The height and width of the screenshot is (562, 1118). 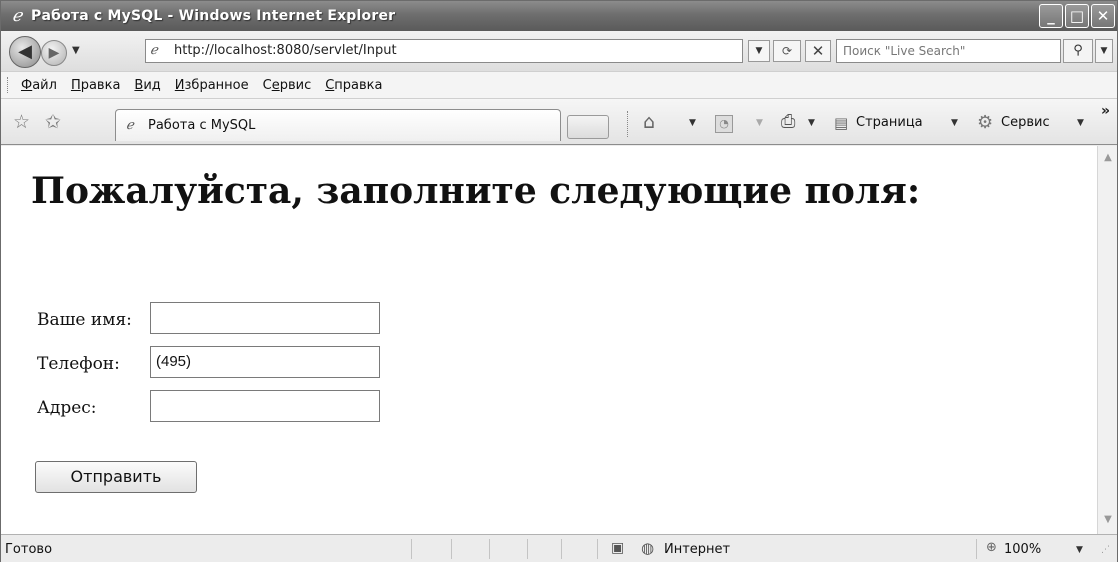 What do you see at coordinates (759, 123) in the screenshot?
I see `feeds-dropdown-button: ▼` at bounding box center [759, 123].